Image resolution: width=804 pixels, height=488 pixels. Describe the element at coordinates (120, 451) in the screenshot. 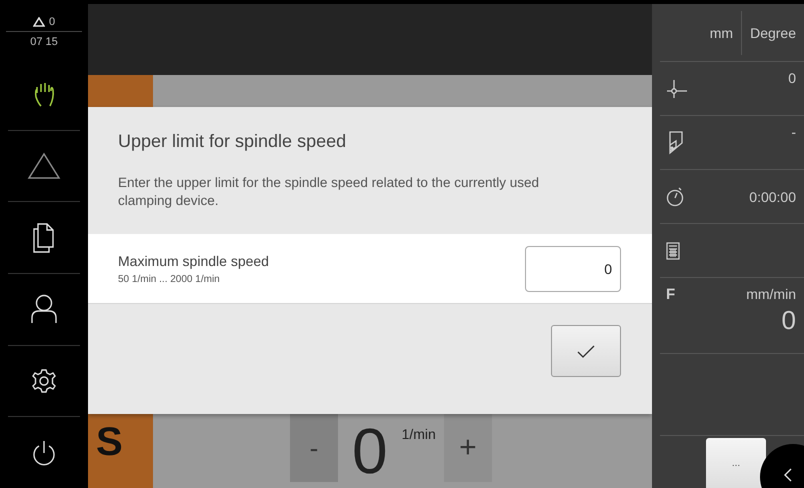

I see `spindle-axis-label: S` at that location.